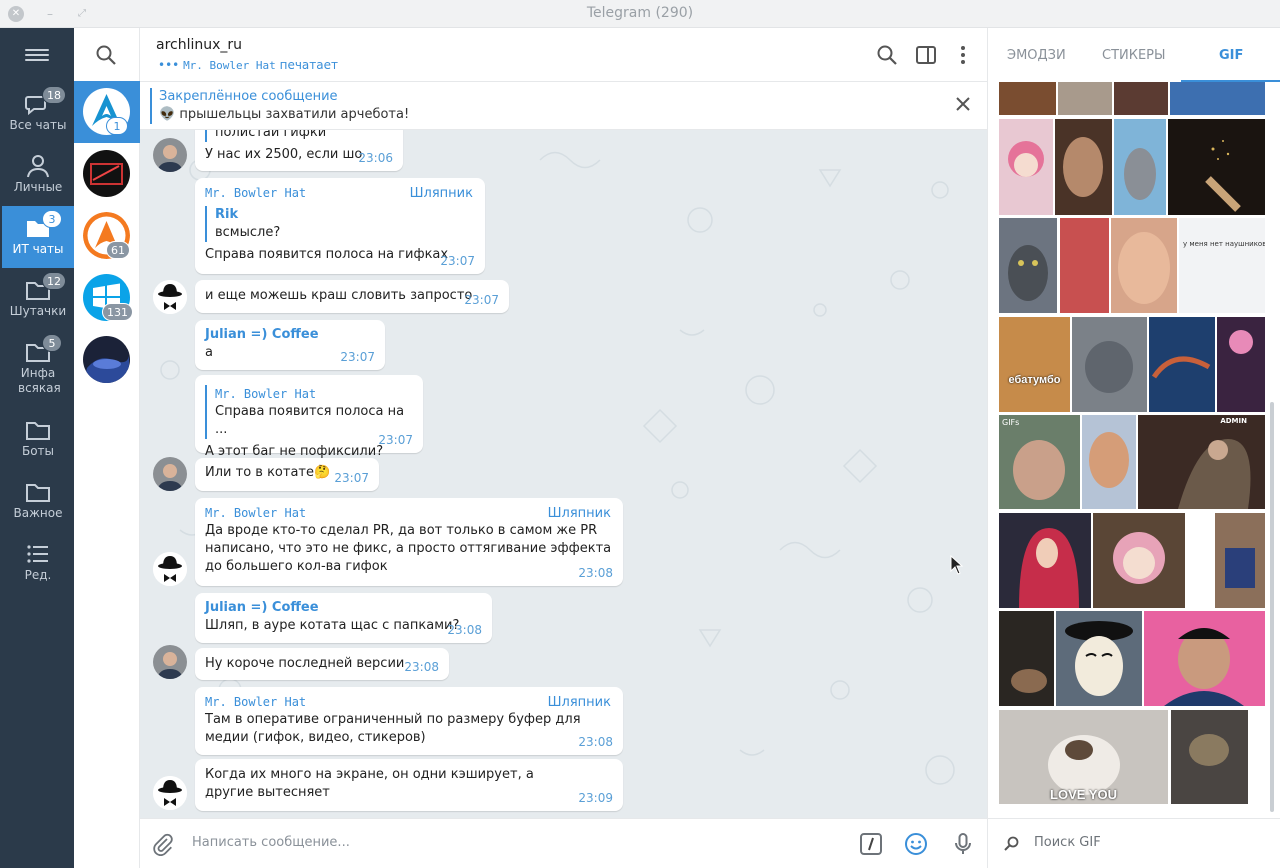  I want to click on chat-item-3: 61, so click(107, 236).